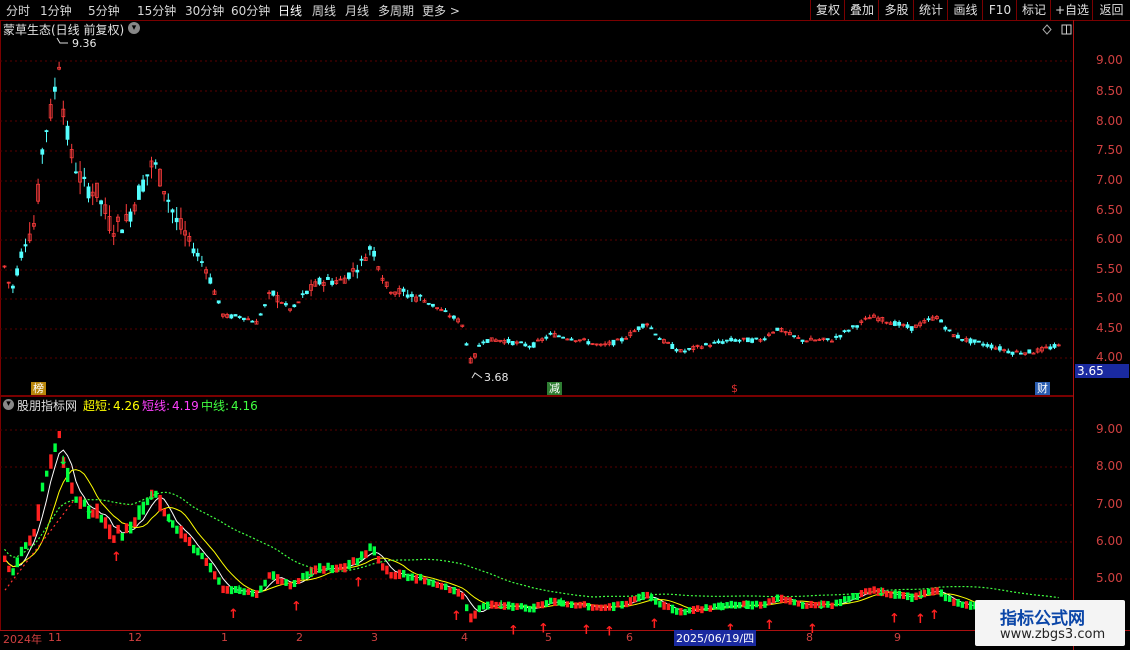 Image resolution: width=1130 pixels, height=650 pixels. What do you see at coordinates (809, 637) in the screenshot?
I see `time-label: 8` at bounding box center [809, 637].